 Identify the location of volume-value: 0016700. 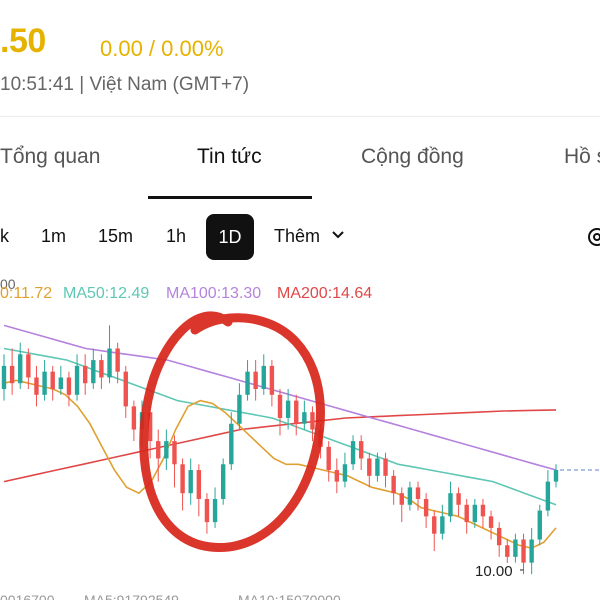
(27, 596).